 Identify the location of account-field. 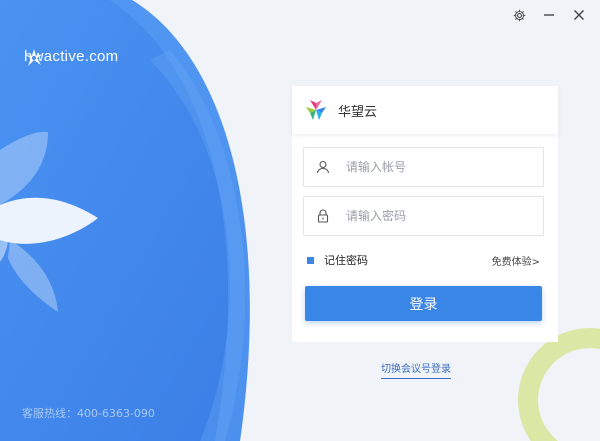
(423, 167).